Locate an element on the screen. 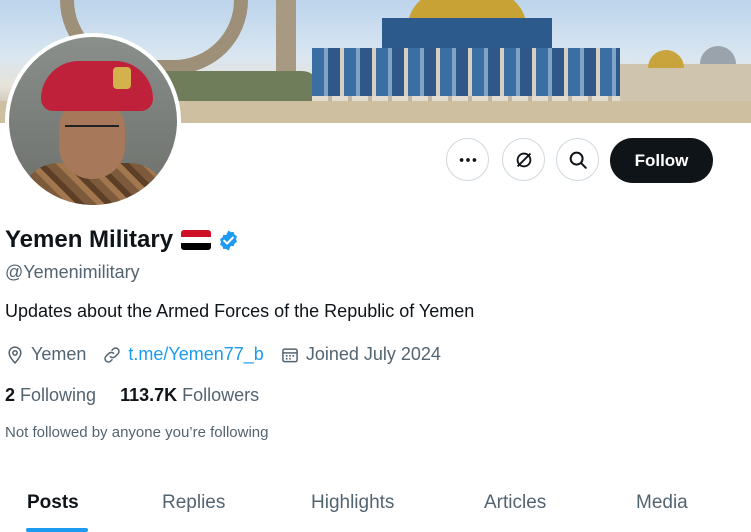  grok-icon is located at coordinates (523, 159).